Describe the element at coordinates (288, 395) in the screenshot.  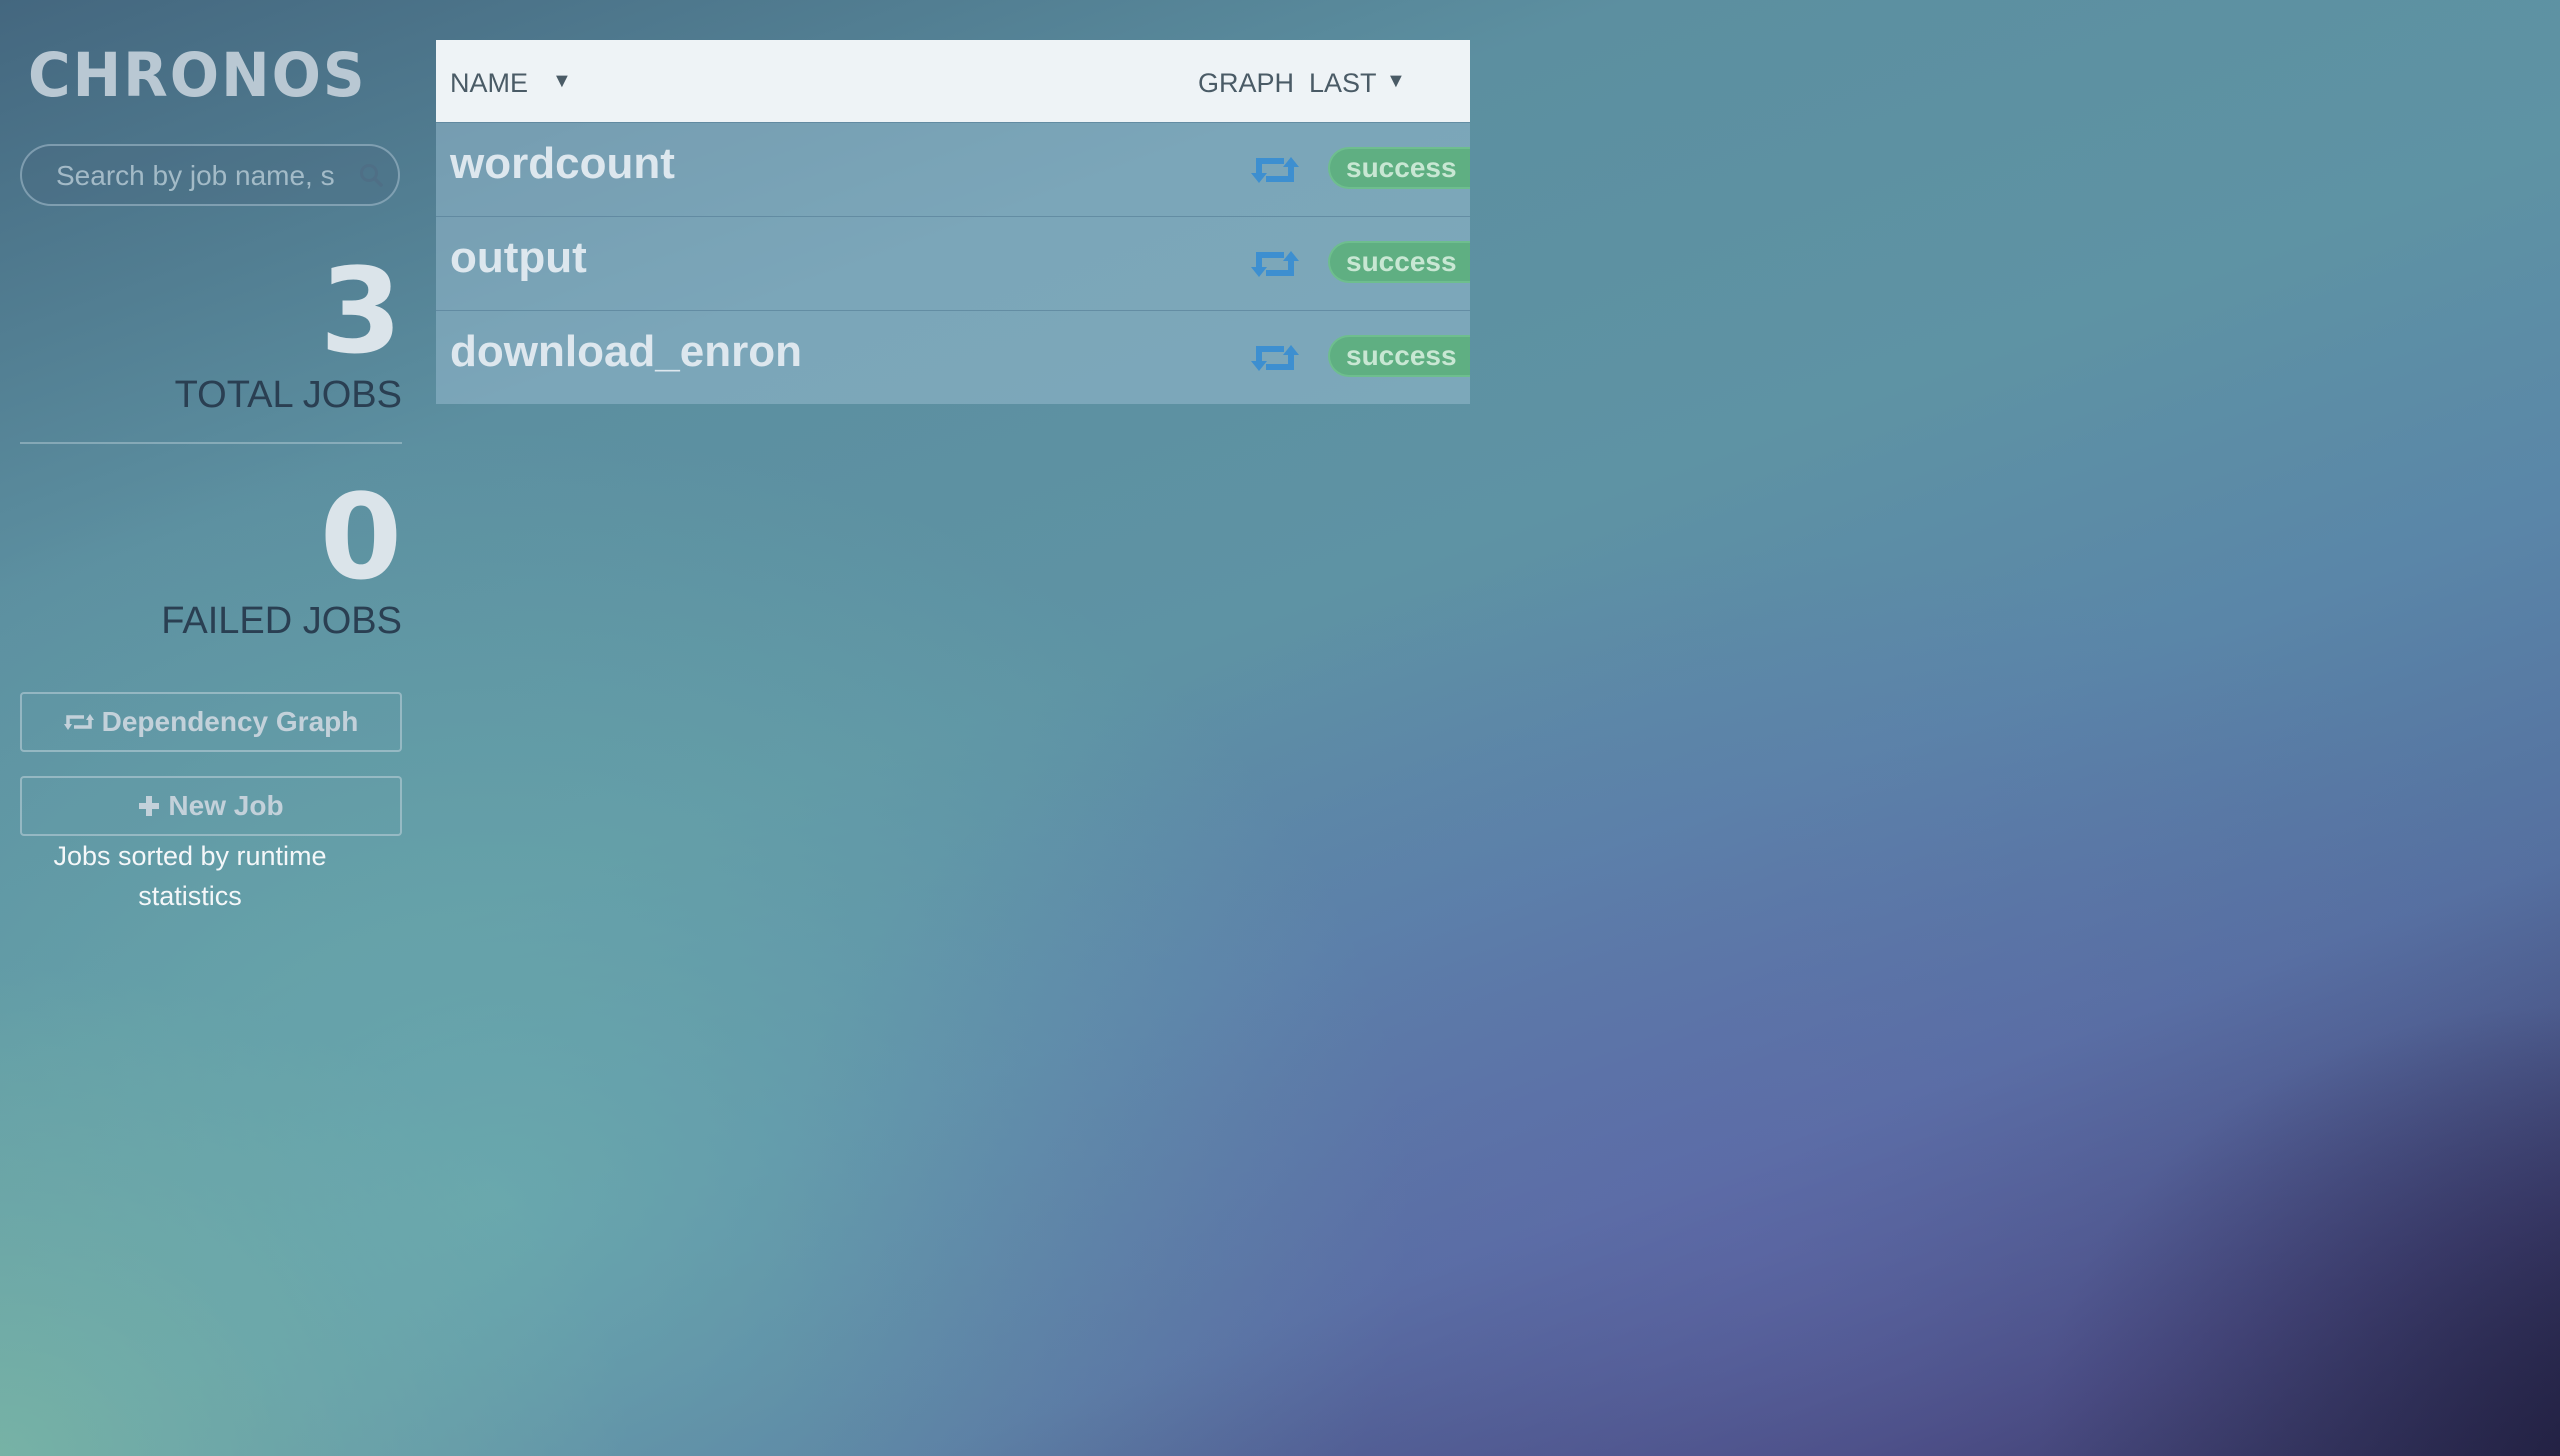
I see `total-jobs-label: TOTAL JOBS` at that location.